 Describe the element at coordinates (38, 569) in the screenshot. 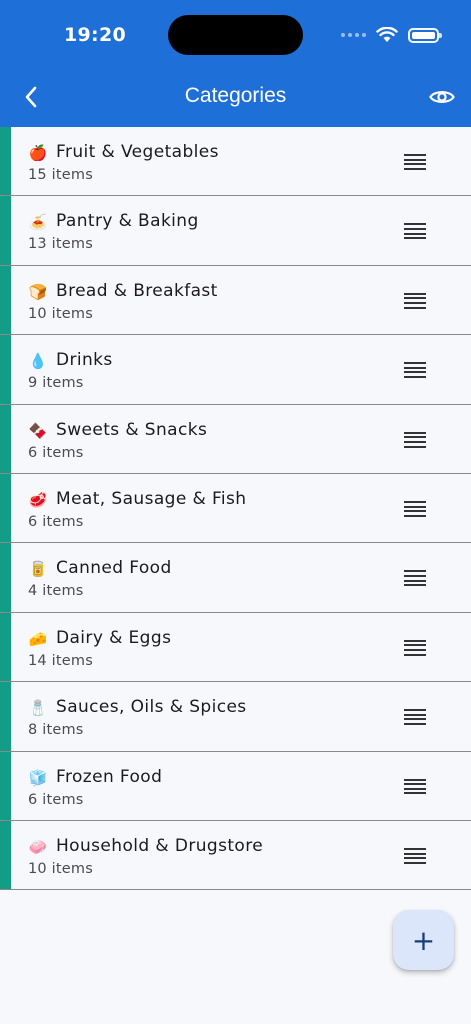

I see `category-emoji-icon: 🥫` at that location.